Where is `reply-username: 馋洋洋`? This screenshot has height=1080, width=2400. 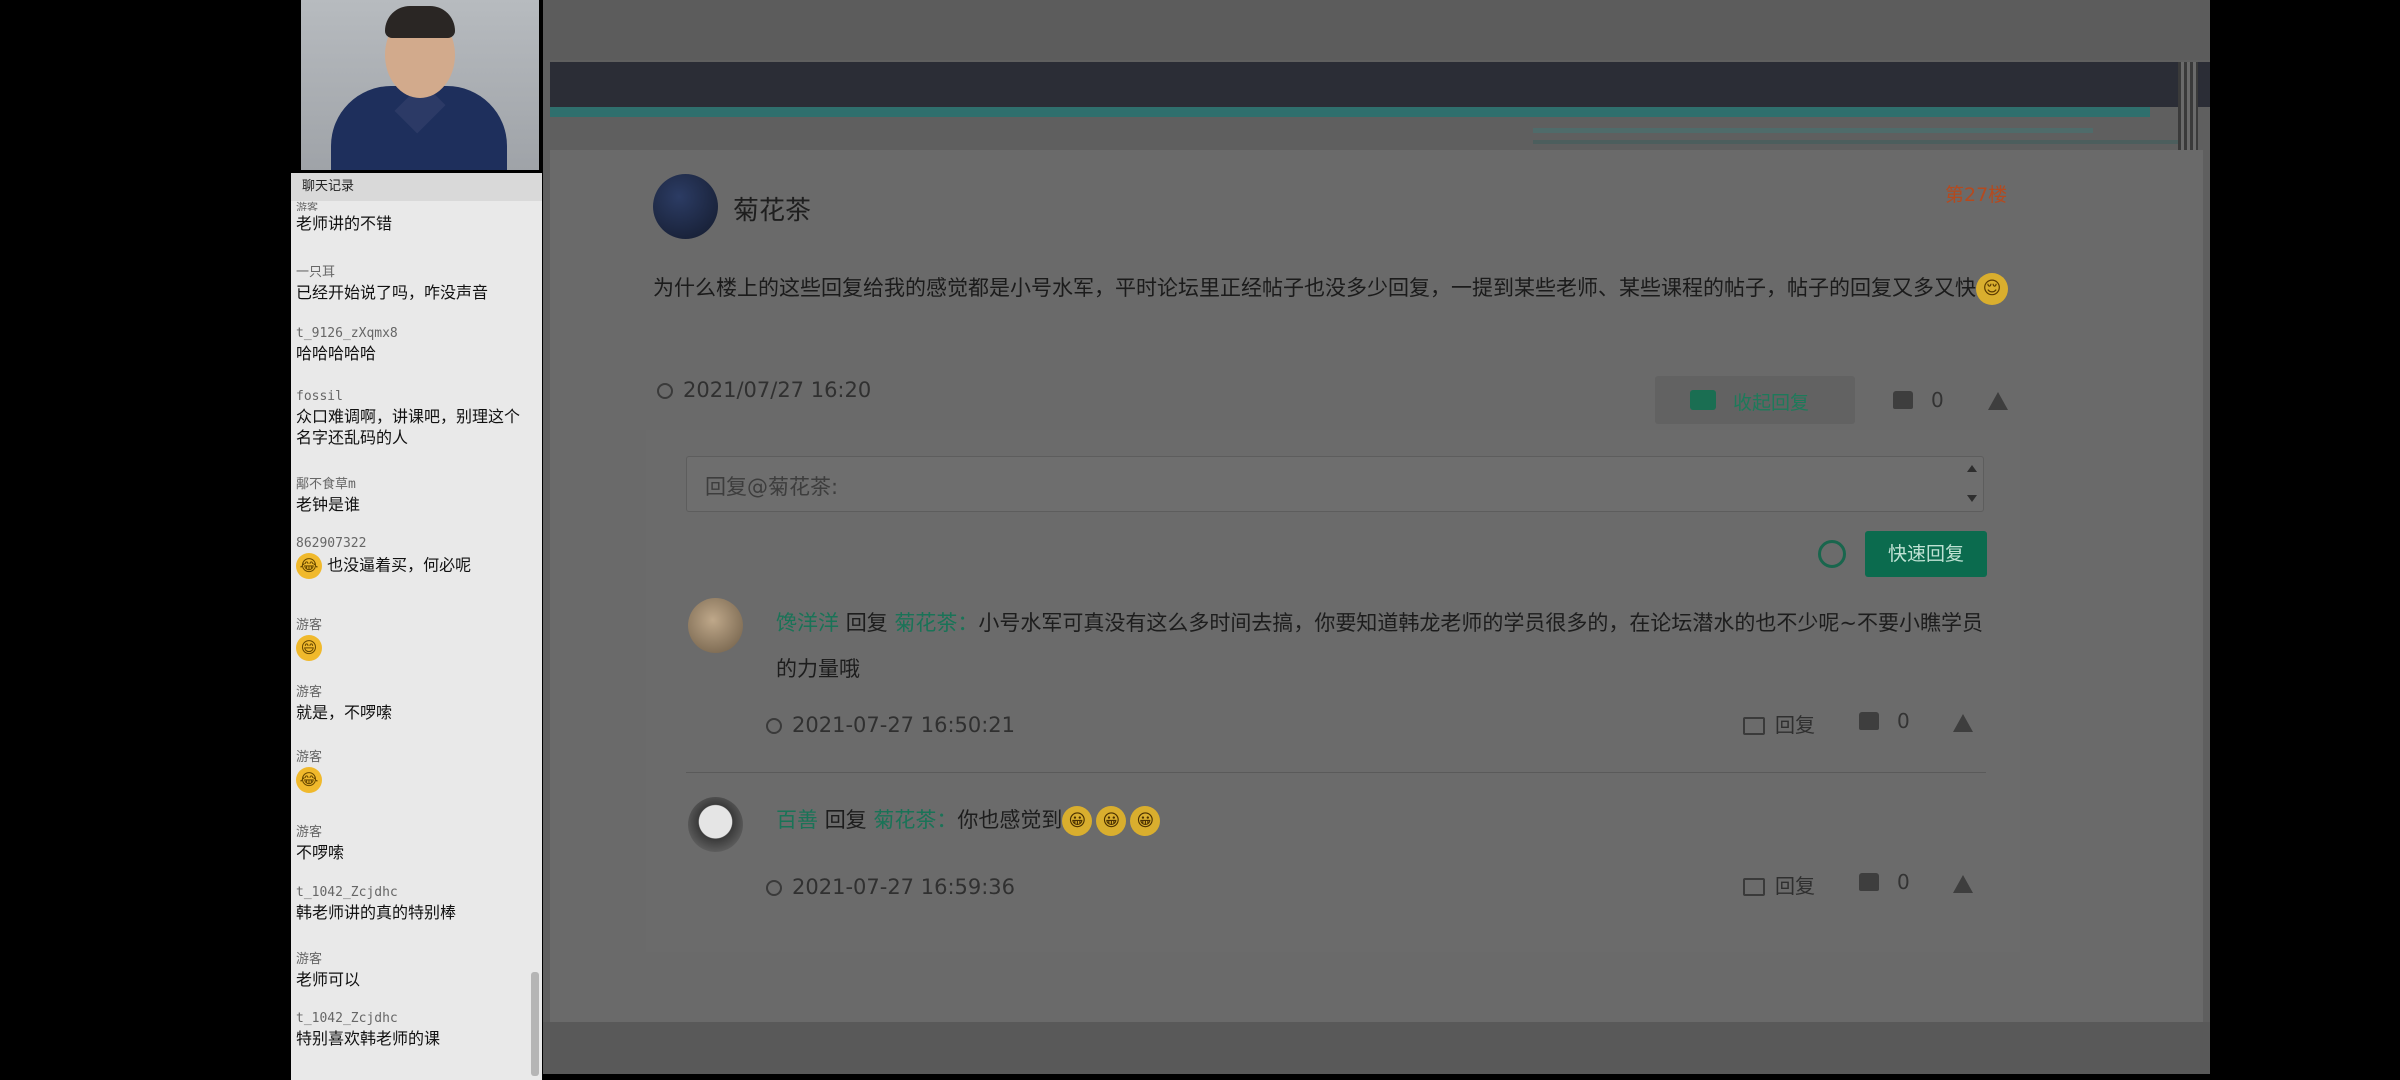 reply-username: 馋洋洋 is located at coordinates (807, 623).